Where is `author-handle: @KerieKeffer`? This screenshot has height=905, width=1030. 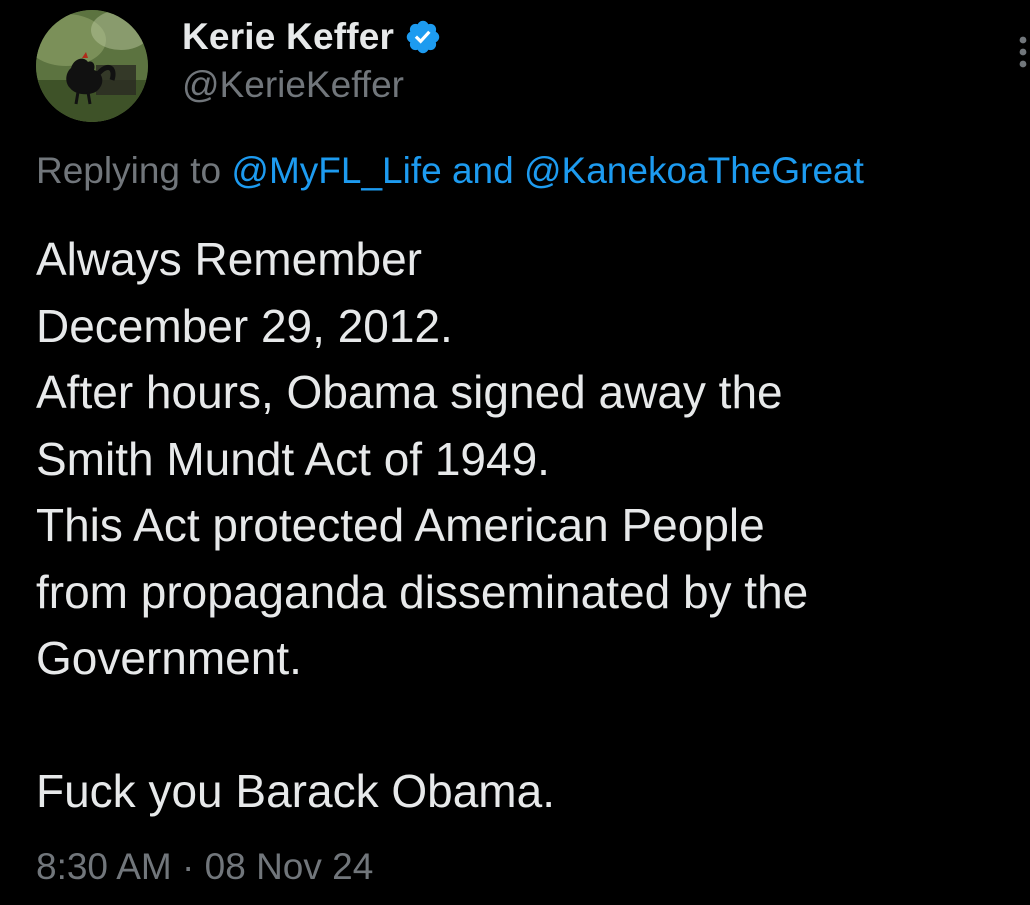 author-handle: @KerieKeffer is located at coordinates (293, 85).